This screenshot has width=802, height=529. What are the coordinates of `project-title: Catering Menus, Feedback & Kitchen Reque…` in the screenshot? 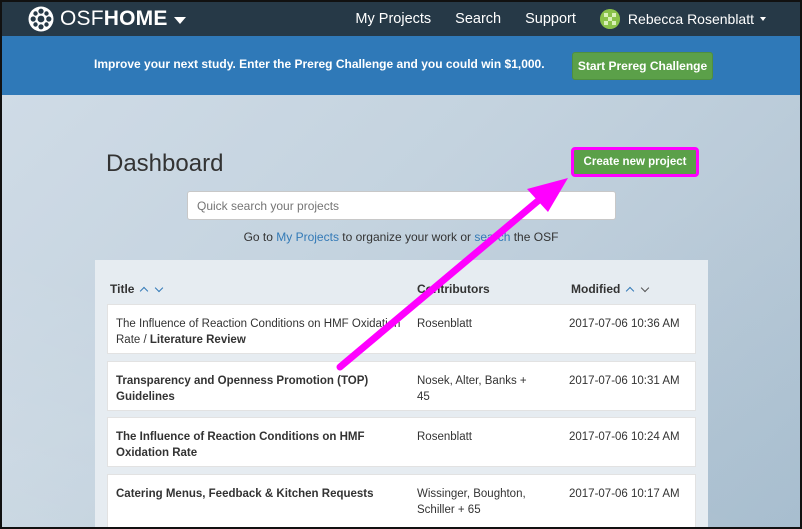 It's located at (245, 494).